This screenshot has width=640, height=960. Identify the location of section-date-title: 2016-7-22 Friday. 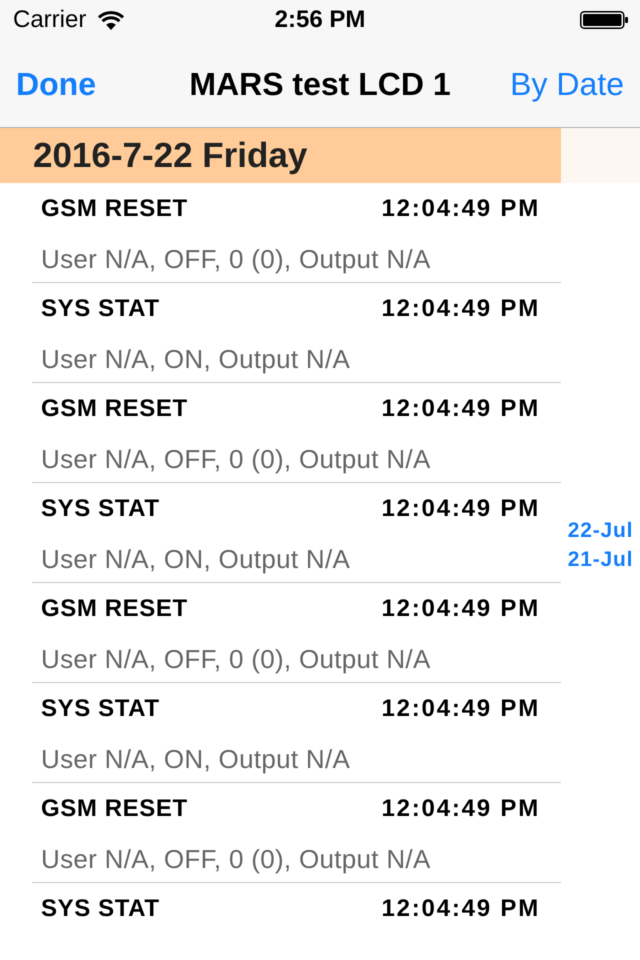
(170, 156).